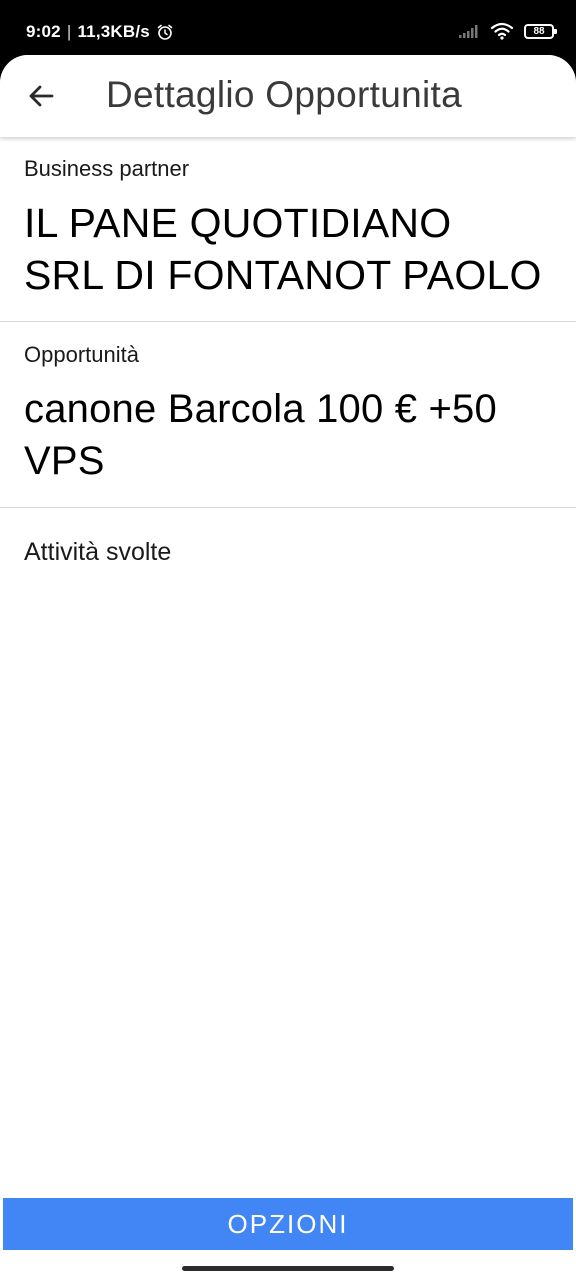  I want to click on status-right: 88, so click(507, 31).